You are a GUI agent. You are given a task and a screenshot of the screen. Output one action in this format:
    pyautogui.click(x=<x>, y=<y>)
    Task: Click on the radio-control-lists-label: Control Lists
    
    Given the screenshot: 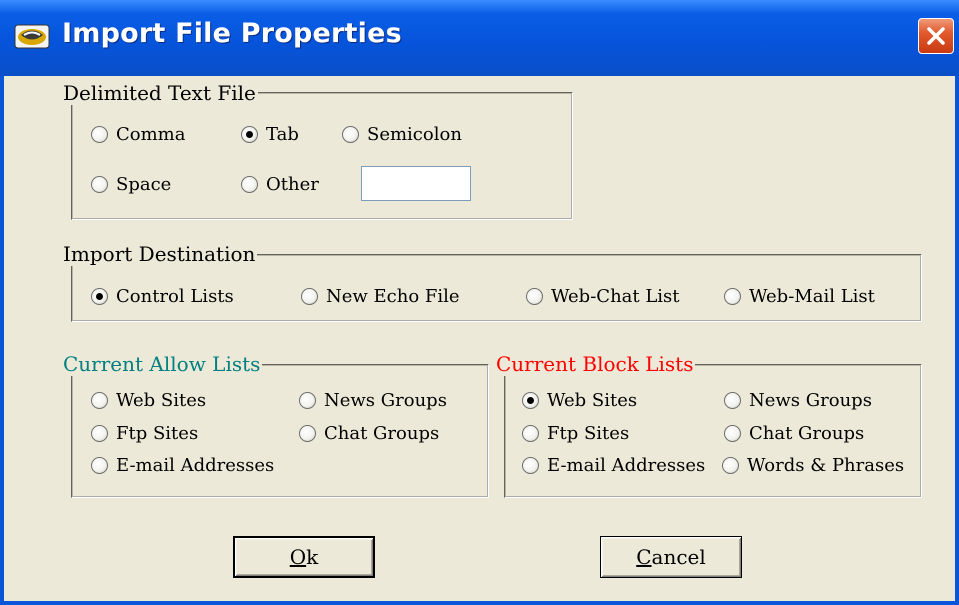 What is the action you would take?
    pyautogui.click(x=175, y=296)
    